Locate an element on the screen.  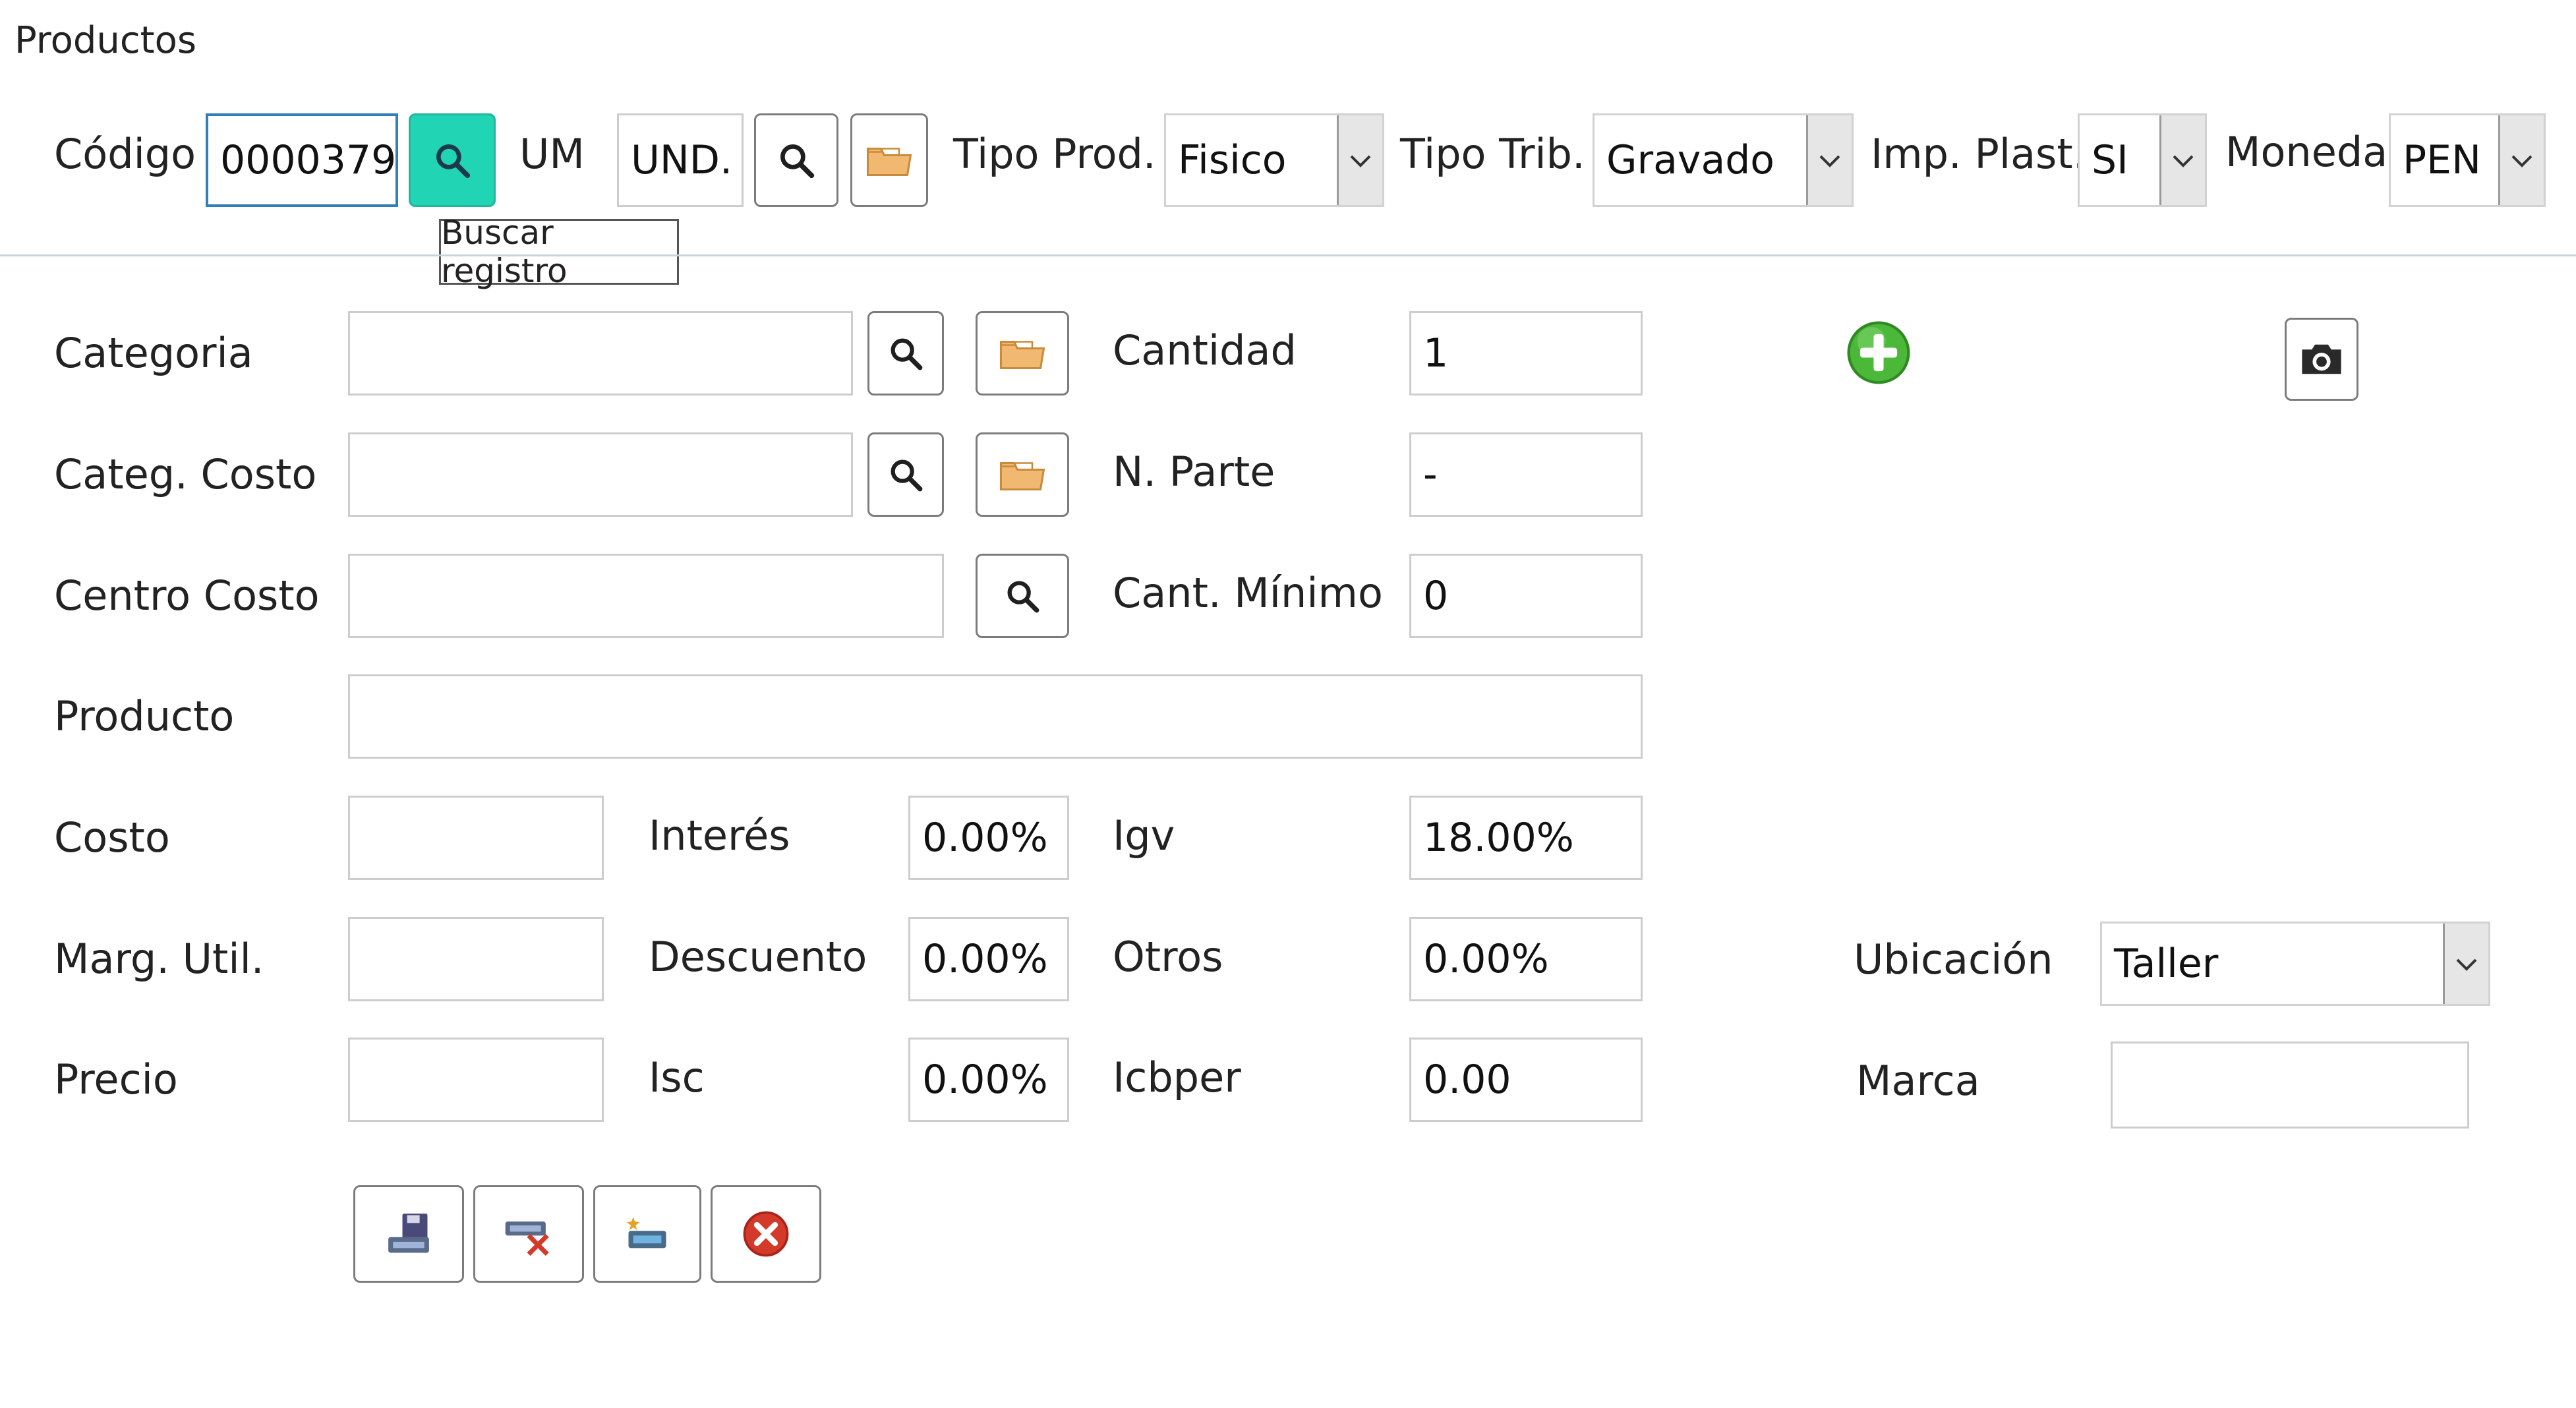
tipo-trib-label: Tipo Trib. is located at coordinates (1492, 154).